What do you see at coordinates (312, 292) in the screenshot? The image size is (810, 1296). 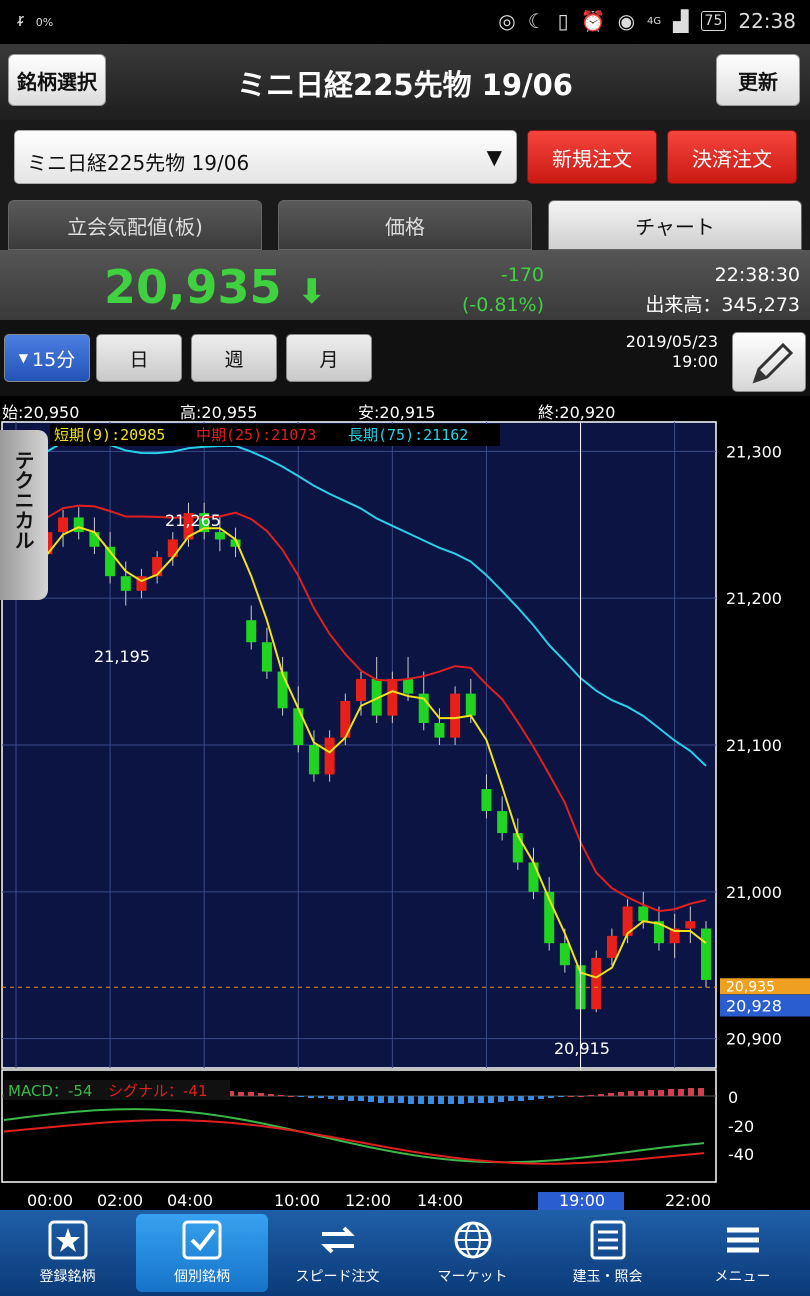 I see `down-arrow-icon: ⬇` at bounding box center [312, 292].